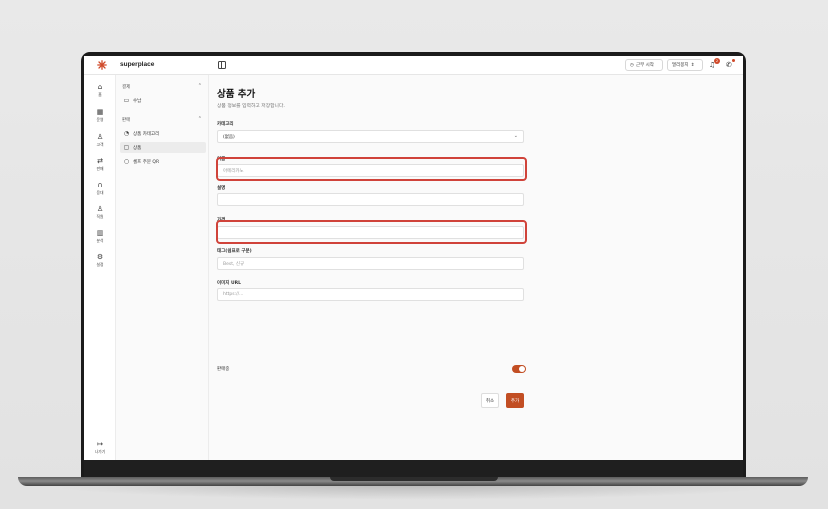 Image resolution: width=828 pixels, height=509 pixels. Describe the element at coordinates (100, 94) in the screenshot. I see `rail-item-label: 홈` at that location.